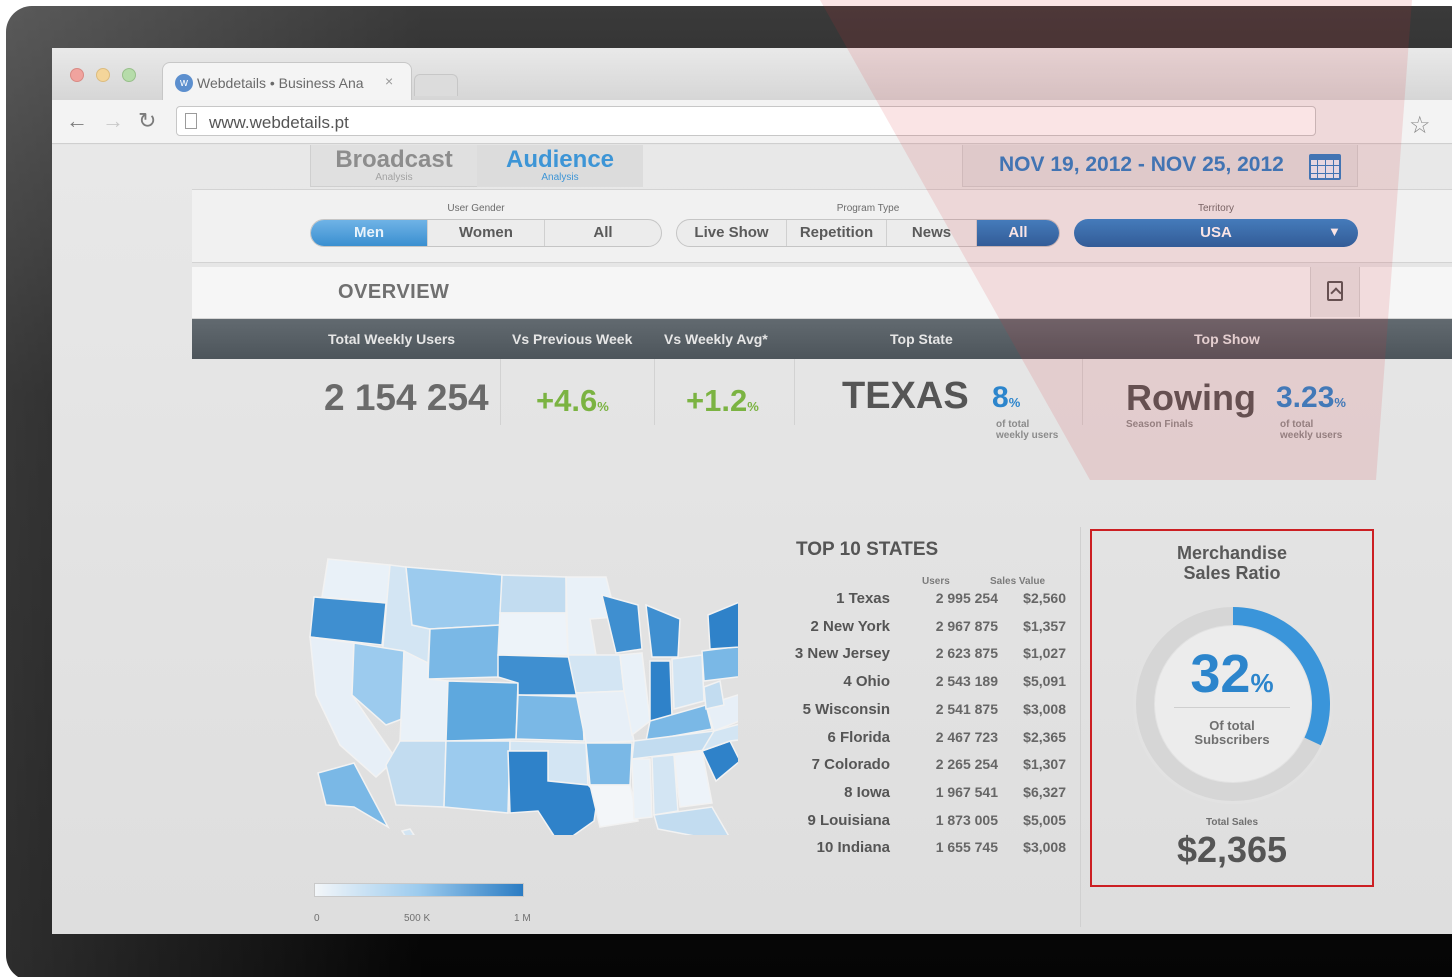 Image resolution: width=1452 pixels, height=977 pixels. I want to click on merchandise-title: Merchandise Sales Ratio, so click(1232, 563).